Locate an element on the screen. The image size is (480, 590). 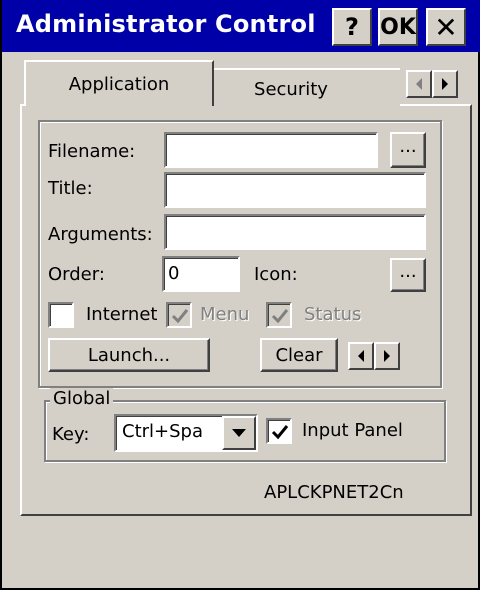
tab-security: Security is located at coordinates (292, 88).